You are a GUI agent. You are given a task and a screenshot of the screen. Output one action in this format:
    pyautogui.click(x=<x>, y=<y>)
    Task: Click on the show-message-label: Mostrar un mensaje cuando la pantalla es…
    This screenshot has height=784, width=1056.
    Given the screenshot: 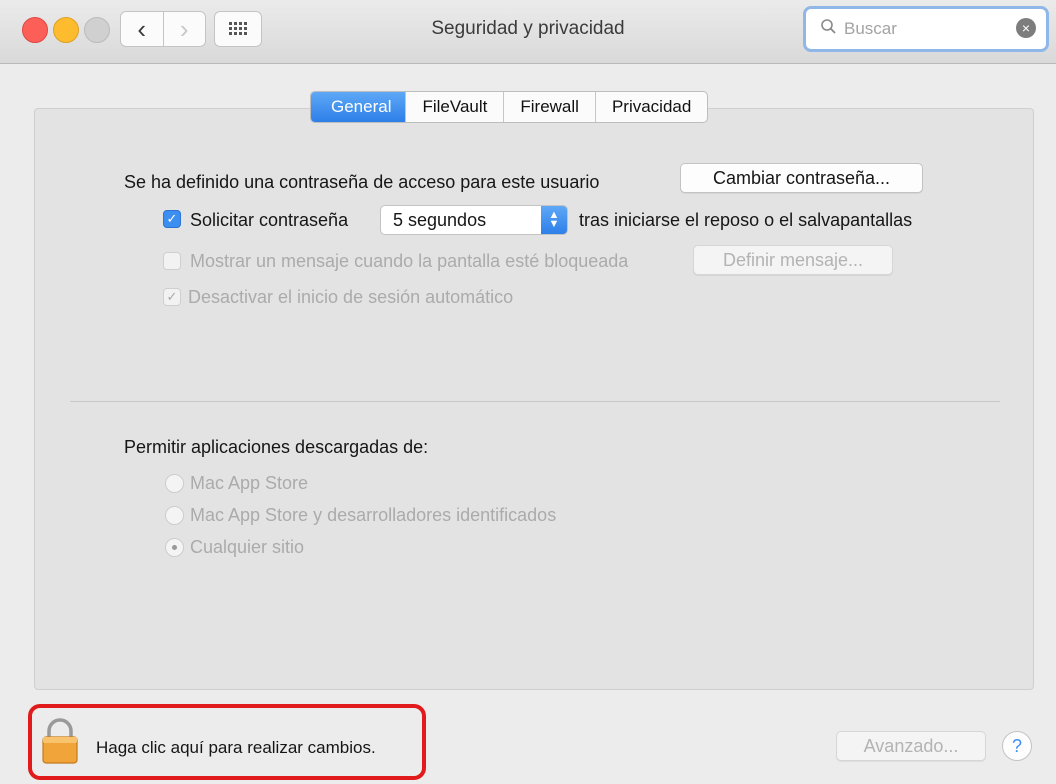 What is the action you would take?
    pyautogui.click(x=409, y=261)
    